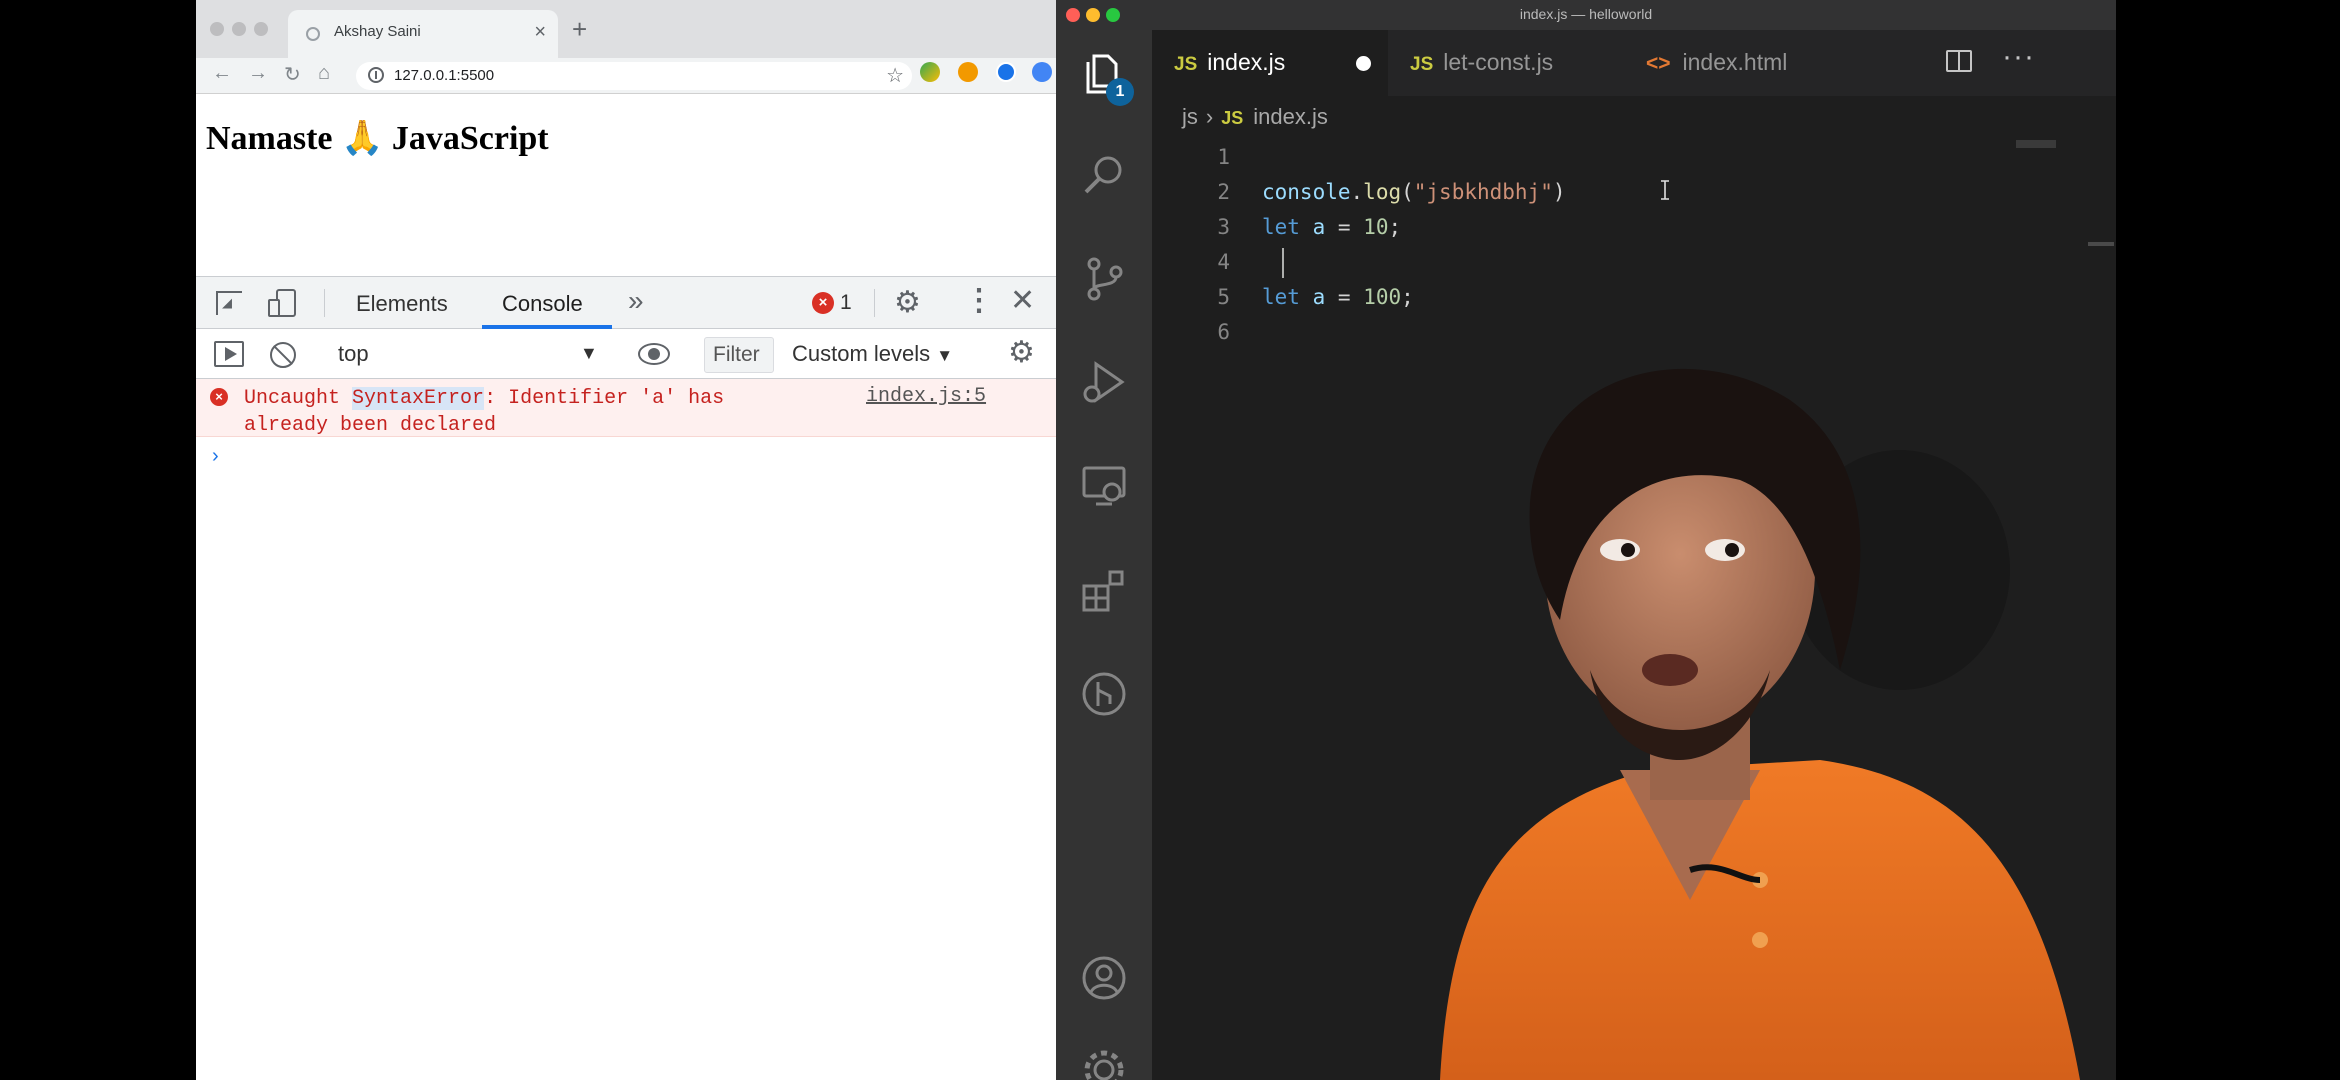 The height and width of the screenshot is (1080, 2340). What do you see at coordinates (626, 303) in the screenshot?
I see `devtools-tabbar: Elements Console » × 1 ⚙ ⋮ ✕` at bounding box center [626, 303].